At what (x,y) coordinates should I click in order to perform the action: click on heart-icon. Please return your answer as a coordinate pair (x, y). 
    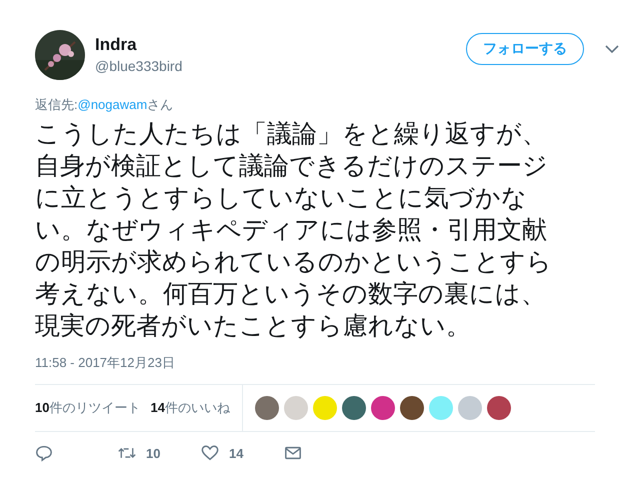
    Looking at the image, I should click on (210, 453).